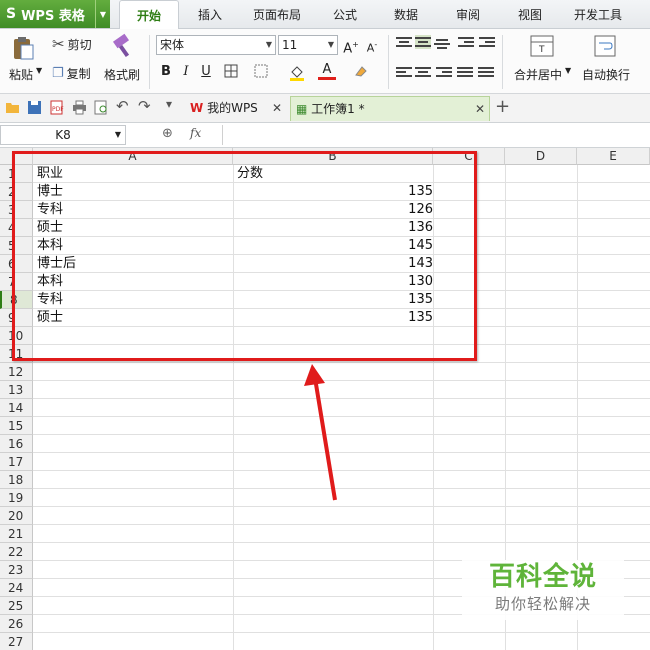 The width and height of the screenshot is (650, 650). Describe the element at coordinates (166, 72) in the screenshot. I see `bold-icon: B` at that location.